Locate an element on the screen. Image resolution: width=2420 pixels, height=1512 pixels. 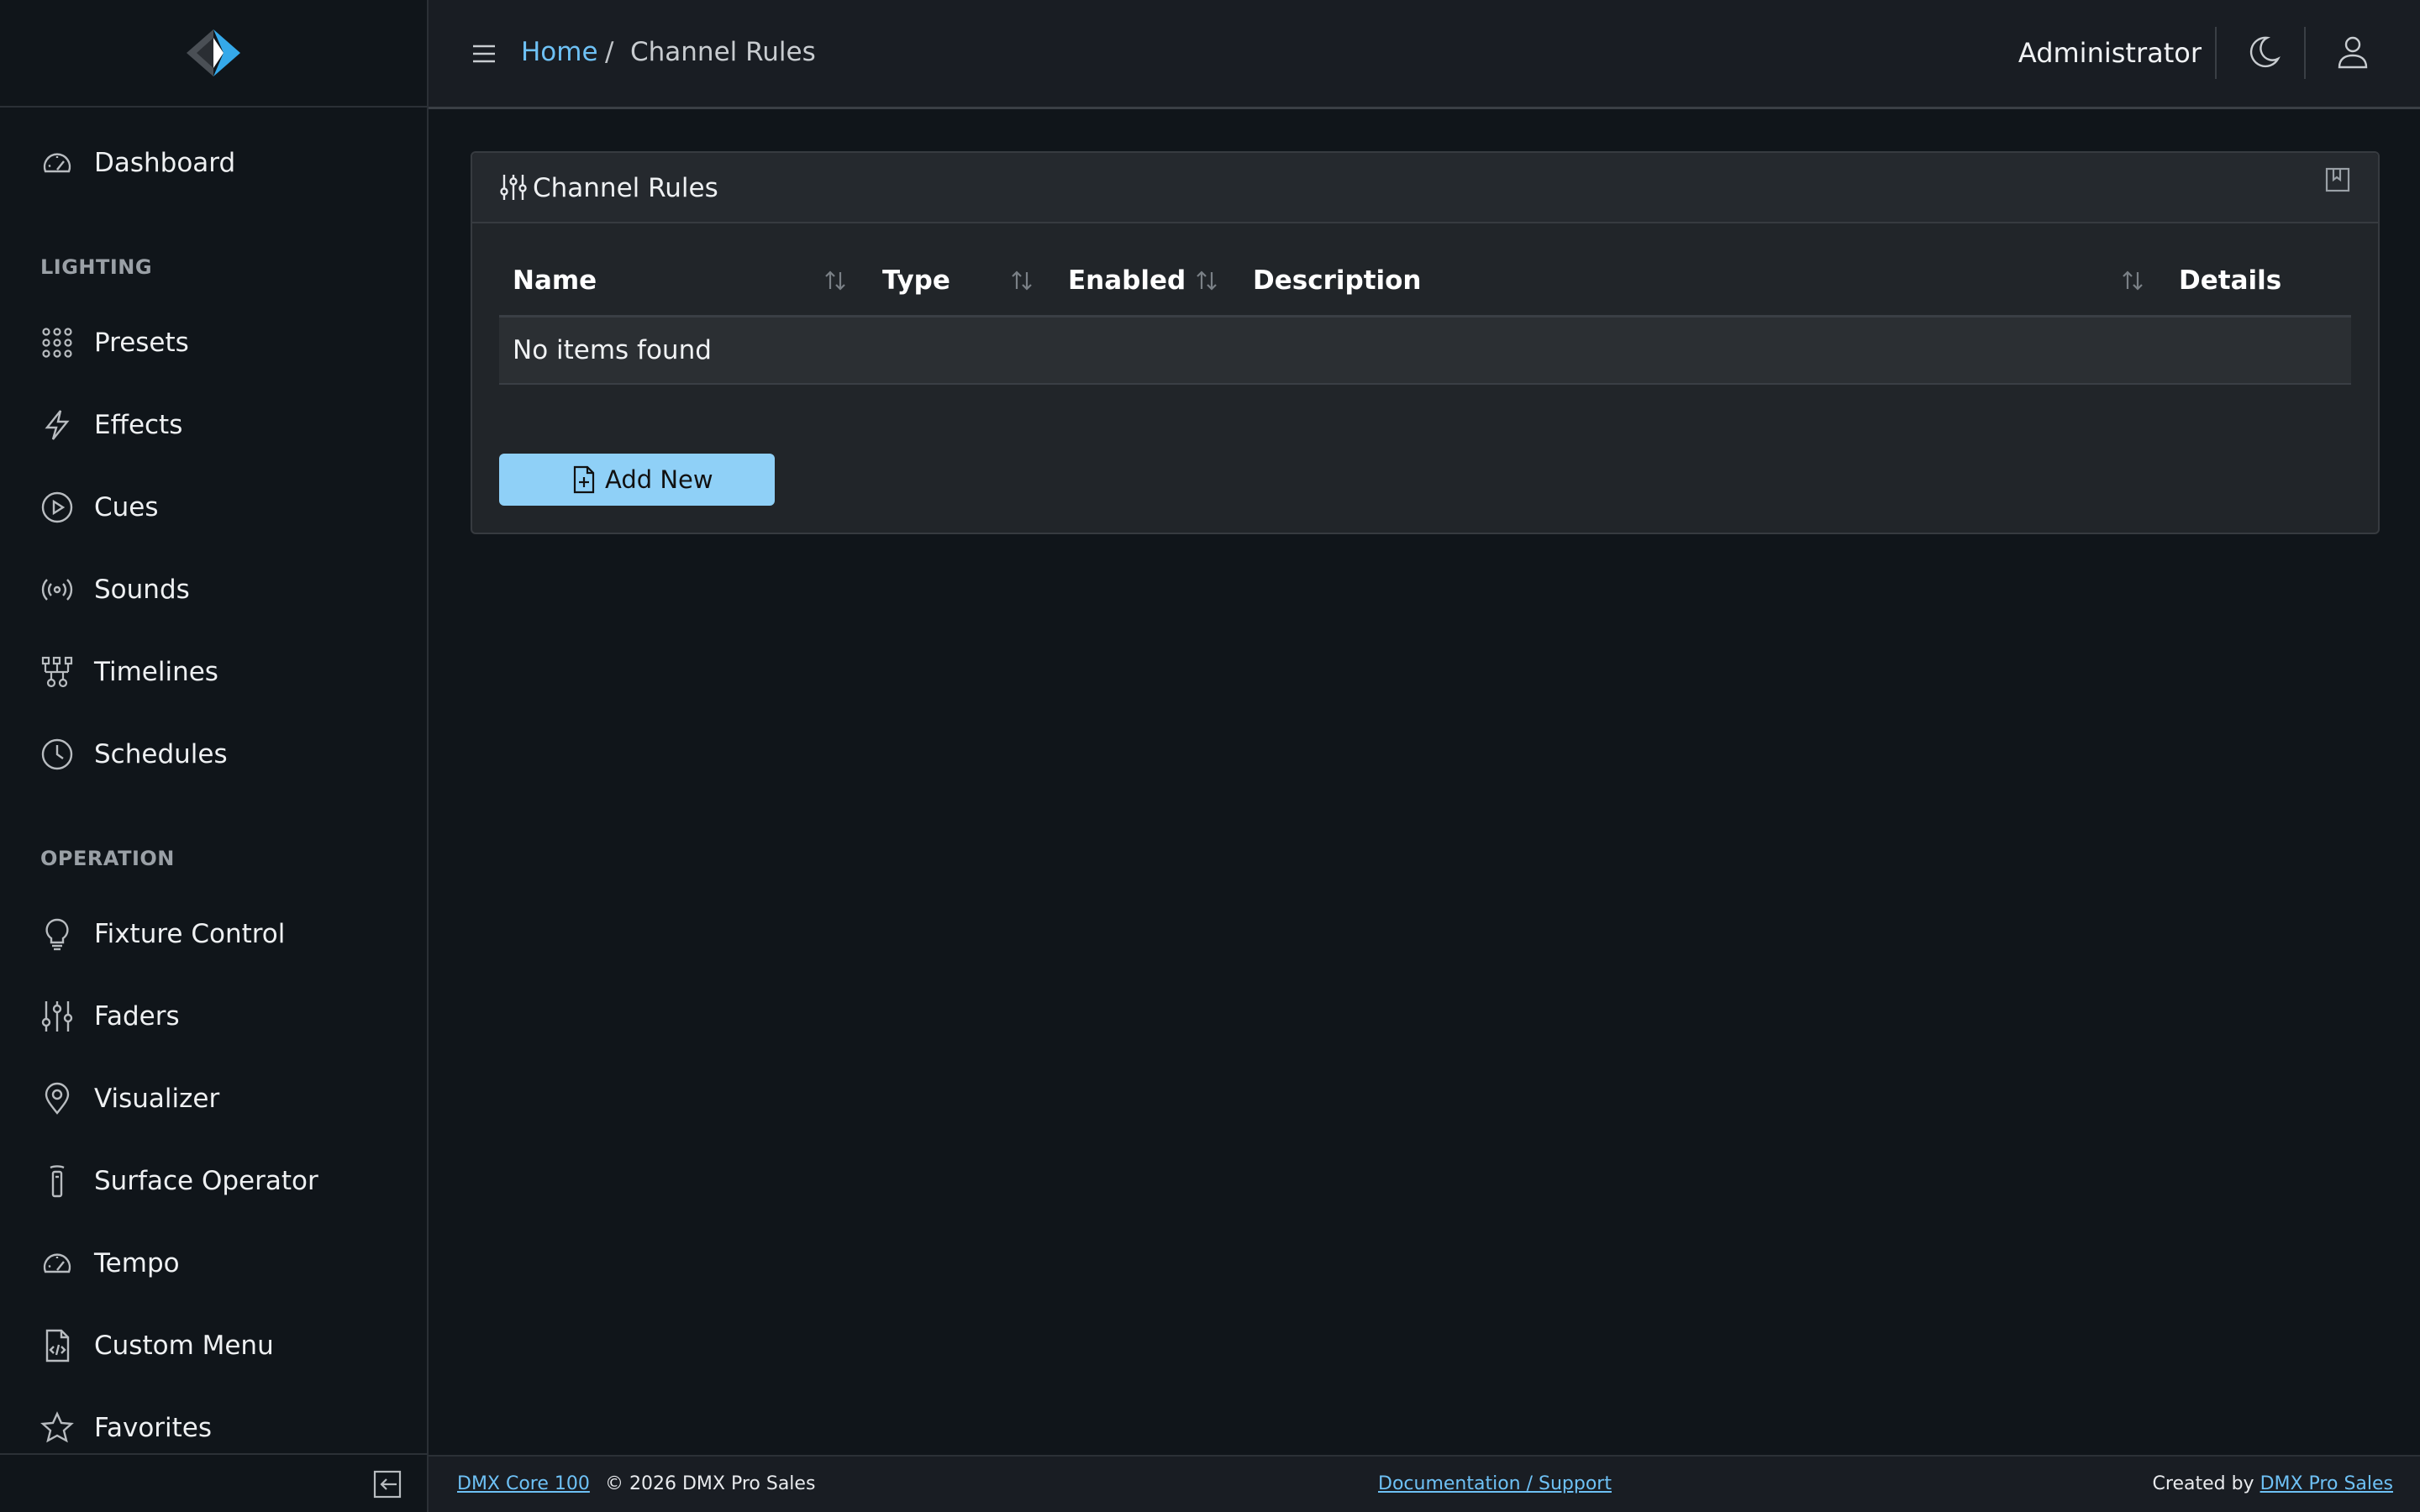
created-by: Created by DMX Pro Sales is located at coordinates (2273, 1483).